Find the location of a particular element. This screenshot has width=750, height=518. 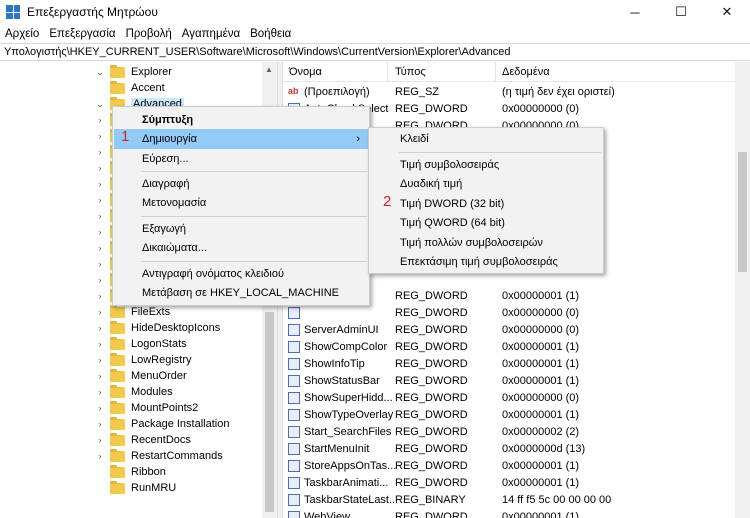

tree-item-label: FileExts is located at coordinates (151, 312).